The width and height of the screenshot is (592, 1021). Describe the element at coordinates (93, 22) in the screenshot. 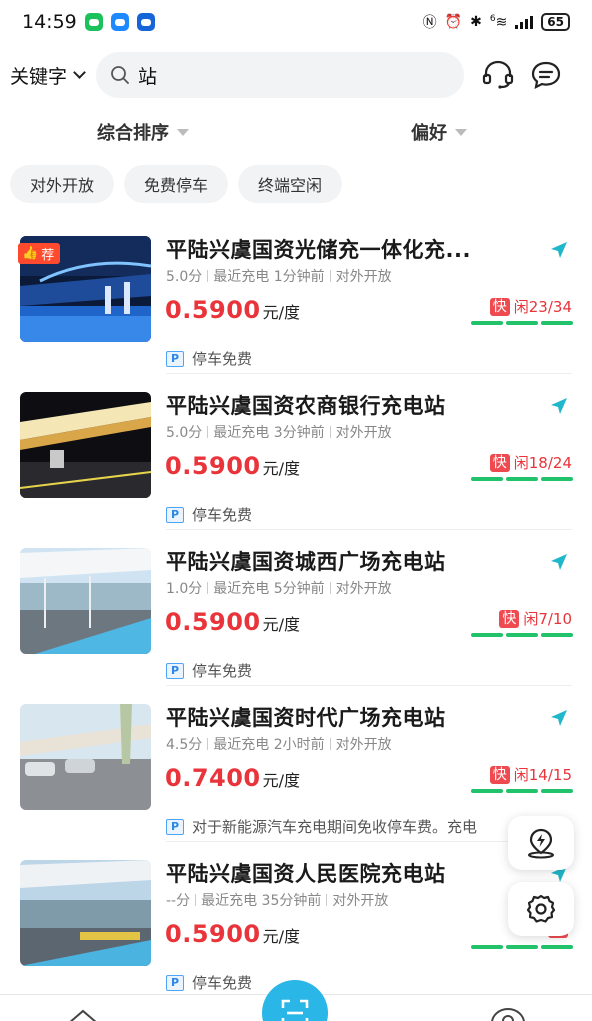

I see `wechat-icon` at that location.